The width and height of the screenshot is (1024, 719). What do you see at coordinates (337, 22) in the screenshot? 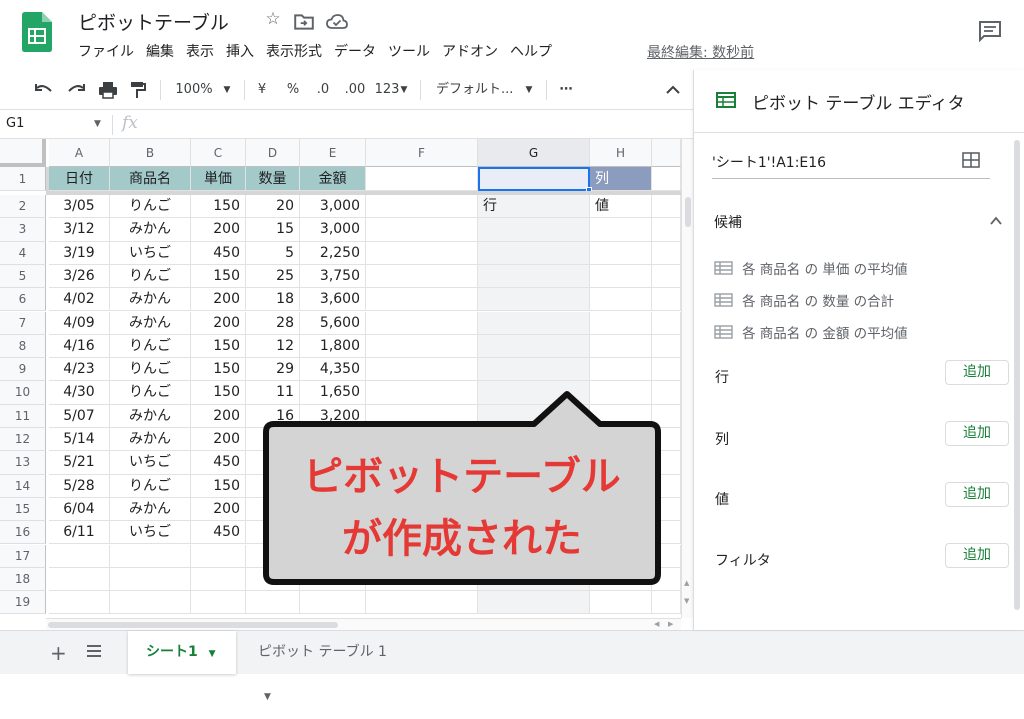
I see `cloud-status-icon` at bounding box center [337, 22].